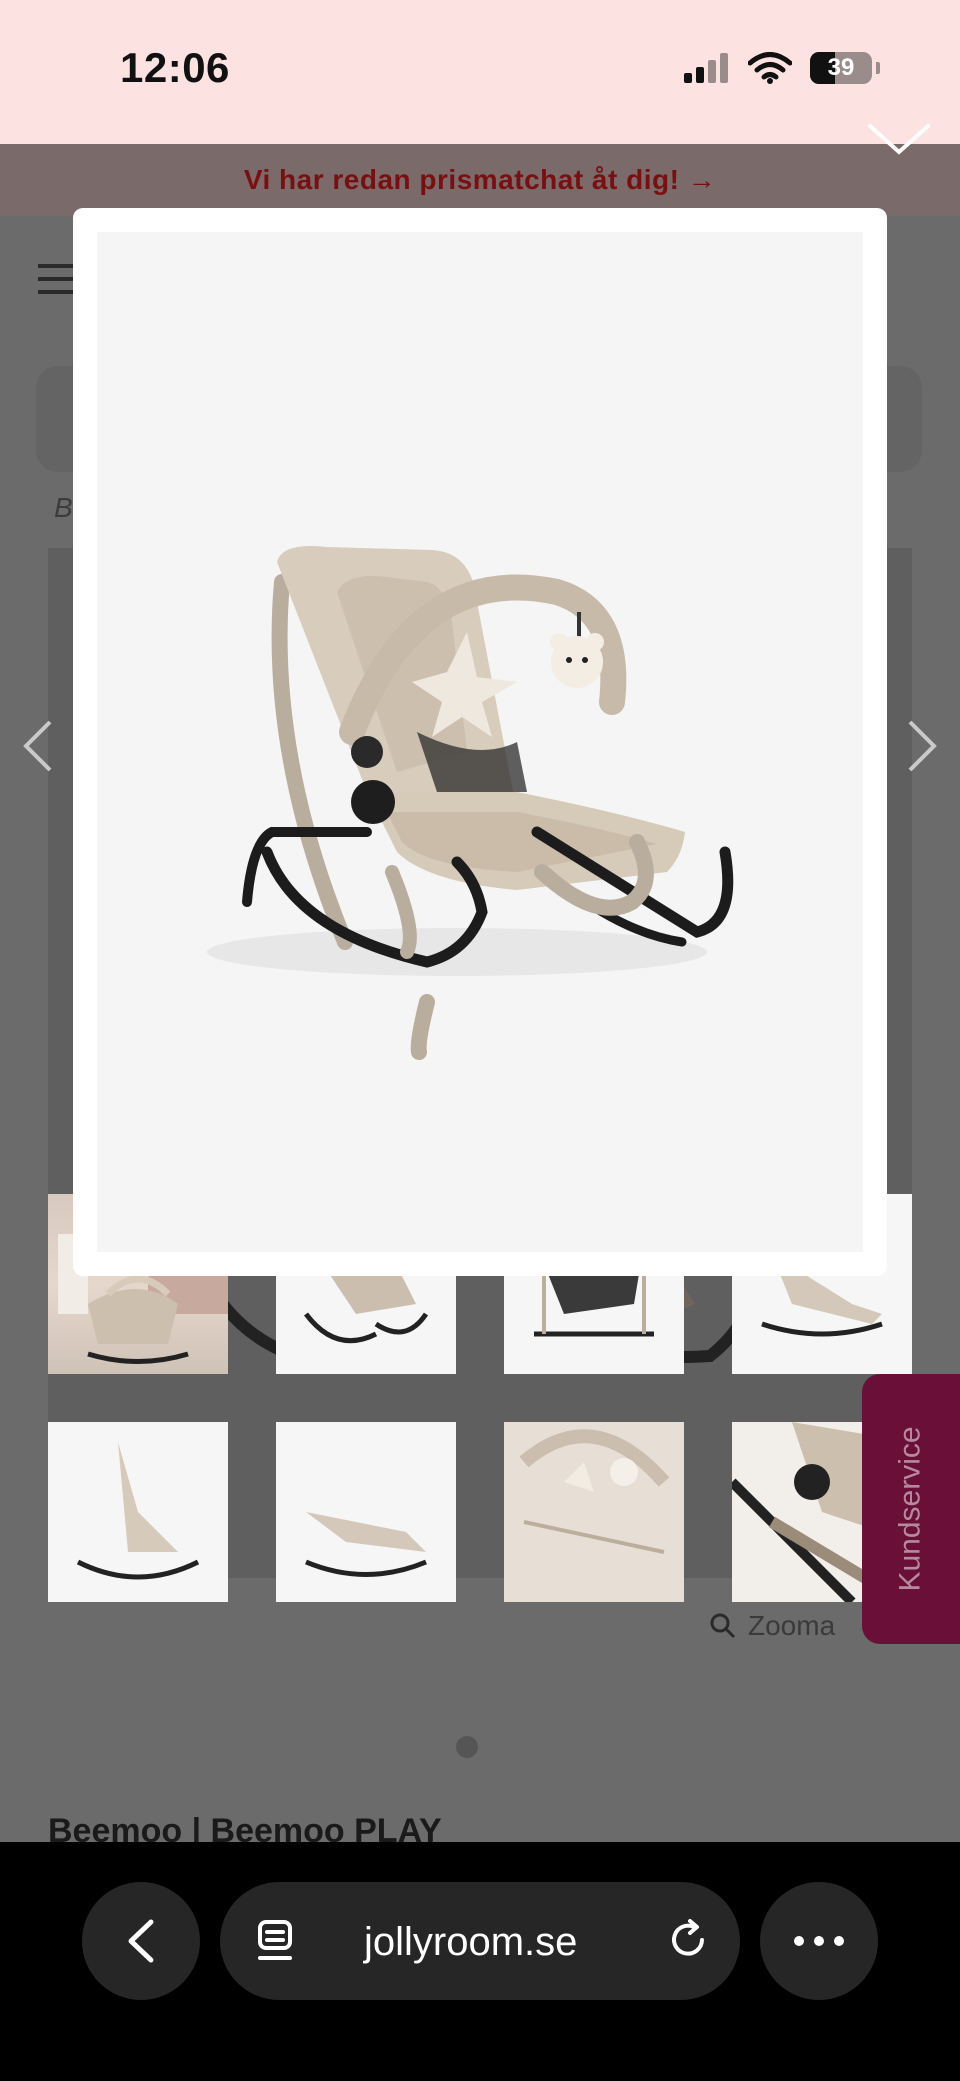 This screenshot has height=2081, width=960. Describe the element at coordinates (56, 283) in the screenshot. I see `menu-icon` at that location.